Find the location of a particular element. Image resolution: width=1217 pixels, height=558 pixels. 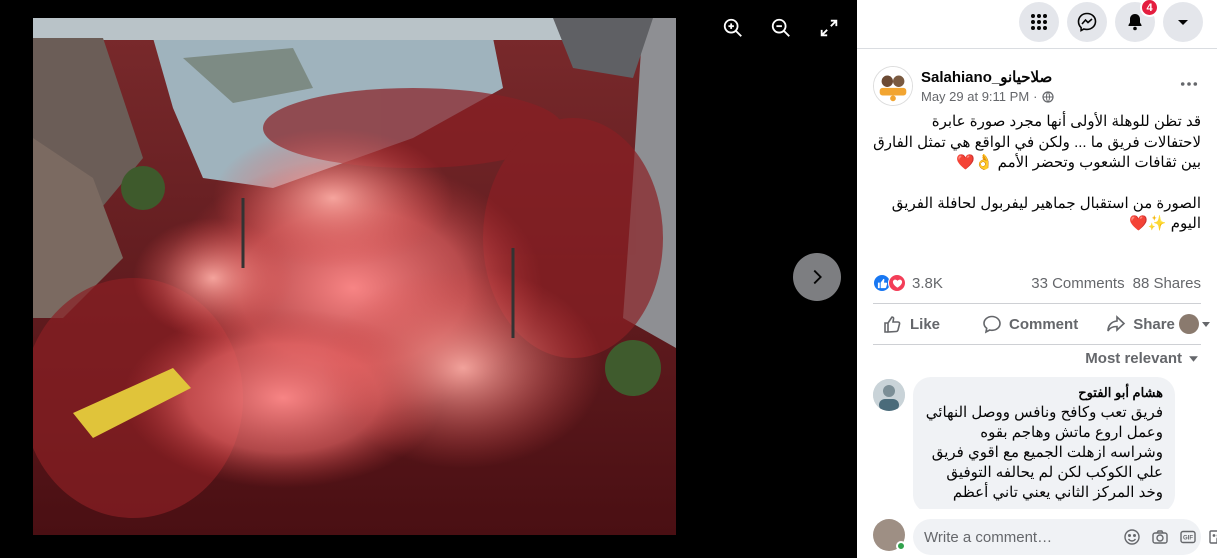

reaction-icons is located at coordinates (889, 283).